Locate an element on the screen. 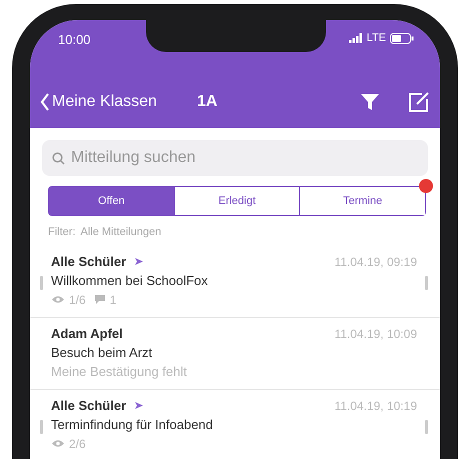 This screenshot has width=470, height=459. message-subject: Terminfindung für Infoabend is located at coordinates (132, 424).